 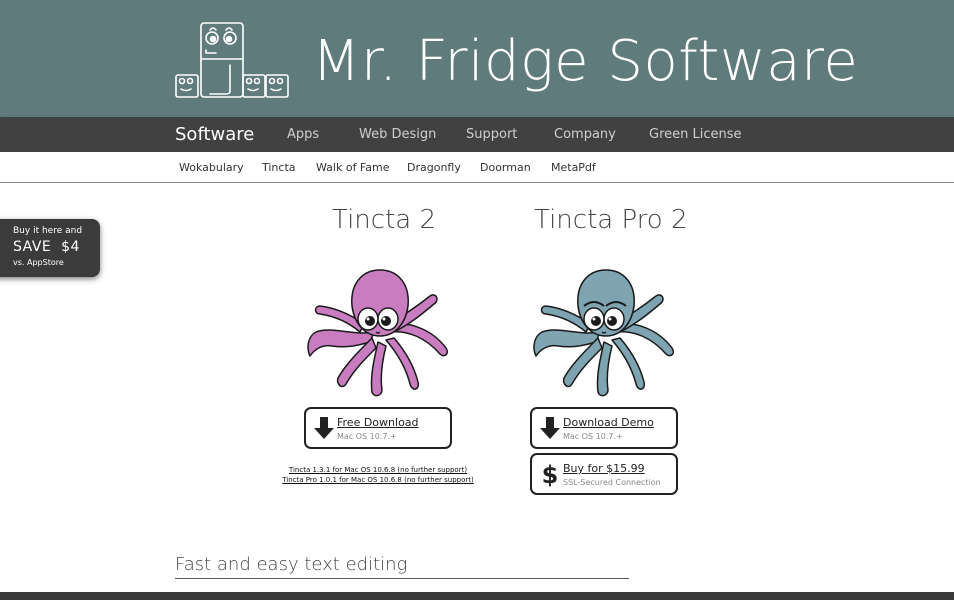 I want to click on free-download-label: Free Download, so click(x=378, y=422).